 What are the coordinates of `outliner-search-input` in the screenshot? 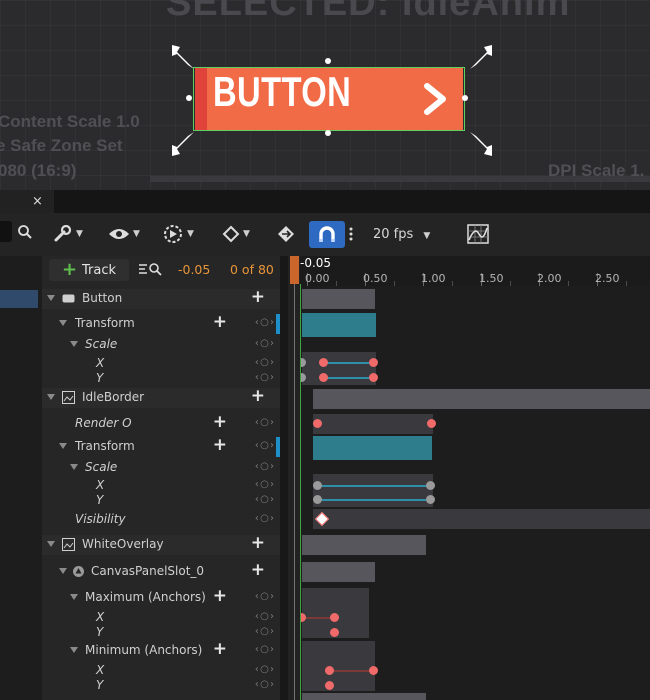 It's located at (6, 231).